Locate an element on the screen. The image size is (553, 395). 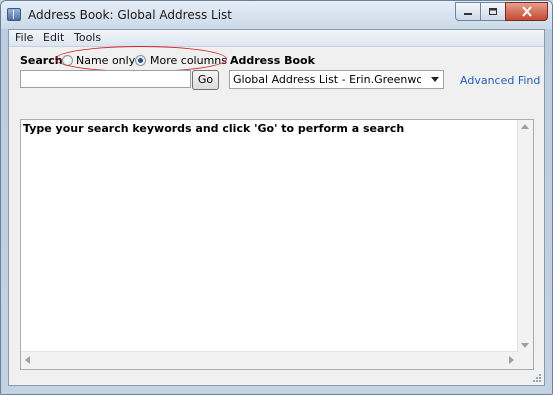
maximize-button is located at coordinates (493, 11).